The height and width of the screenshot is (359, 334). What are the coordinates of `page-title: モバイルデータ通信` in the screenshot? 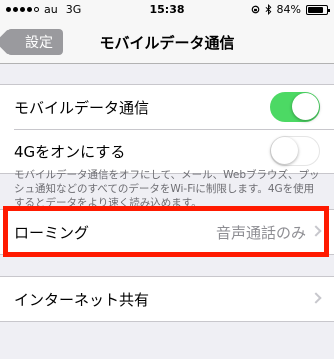 It's located at (167, 43).